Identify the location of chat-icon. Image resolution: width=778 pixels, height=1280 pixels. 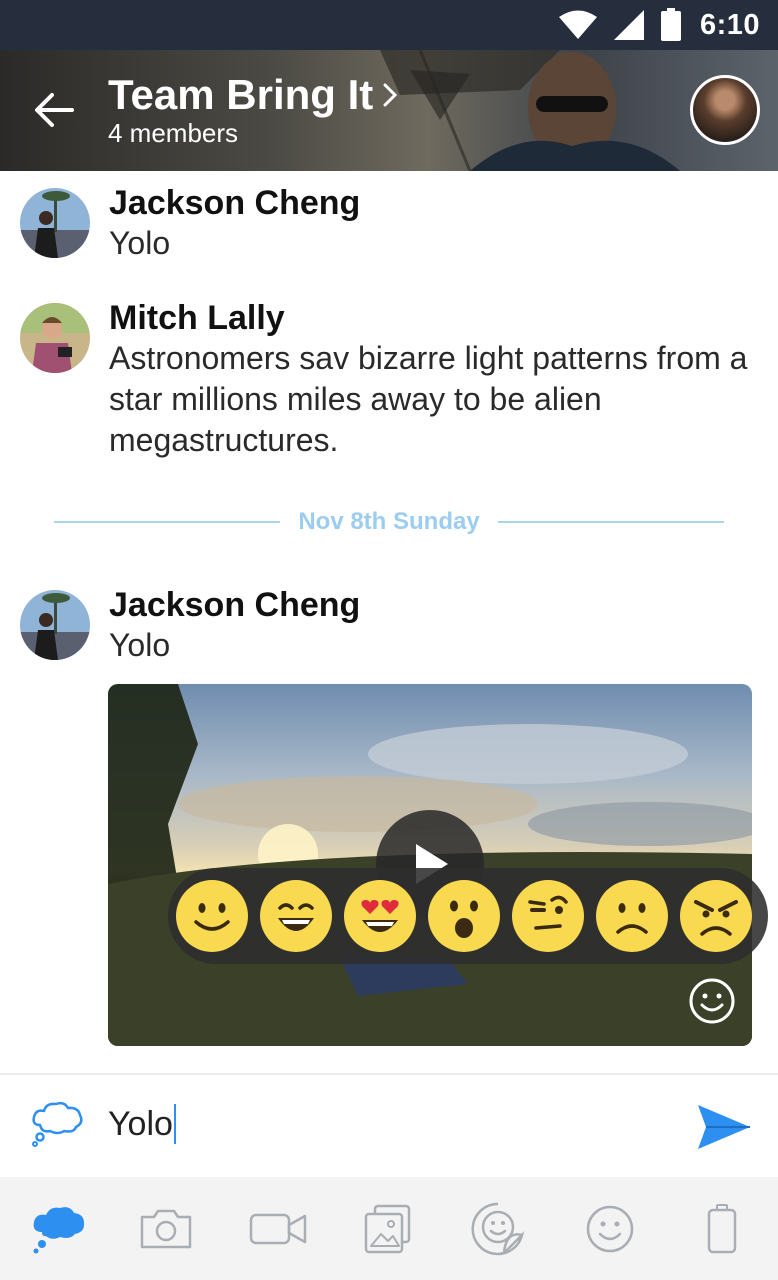
(59, 1230).